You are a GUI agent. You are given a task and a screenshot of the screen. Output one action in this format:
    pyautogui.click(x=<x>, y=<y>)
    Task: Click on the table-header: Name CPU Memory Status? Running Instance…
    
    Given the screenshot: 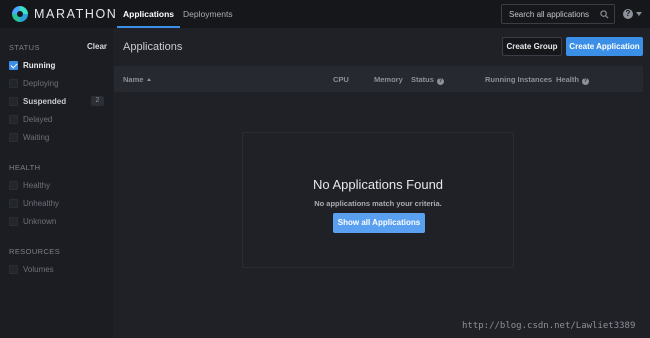 What is the action you would take?
    pyautogui.click(x=378, y=79)
    